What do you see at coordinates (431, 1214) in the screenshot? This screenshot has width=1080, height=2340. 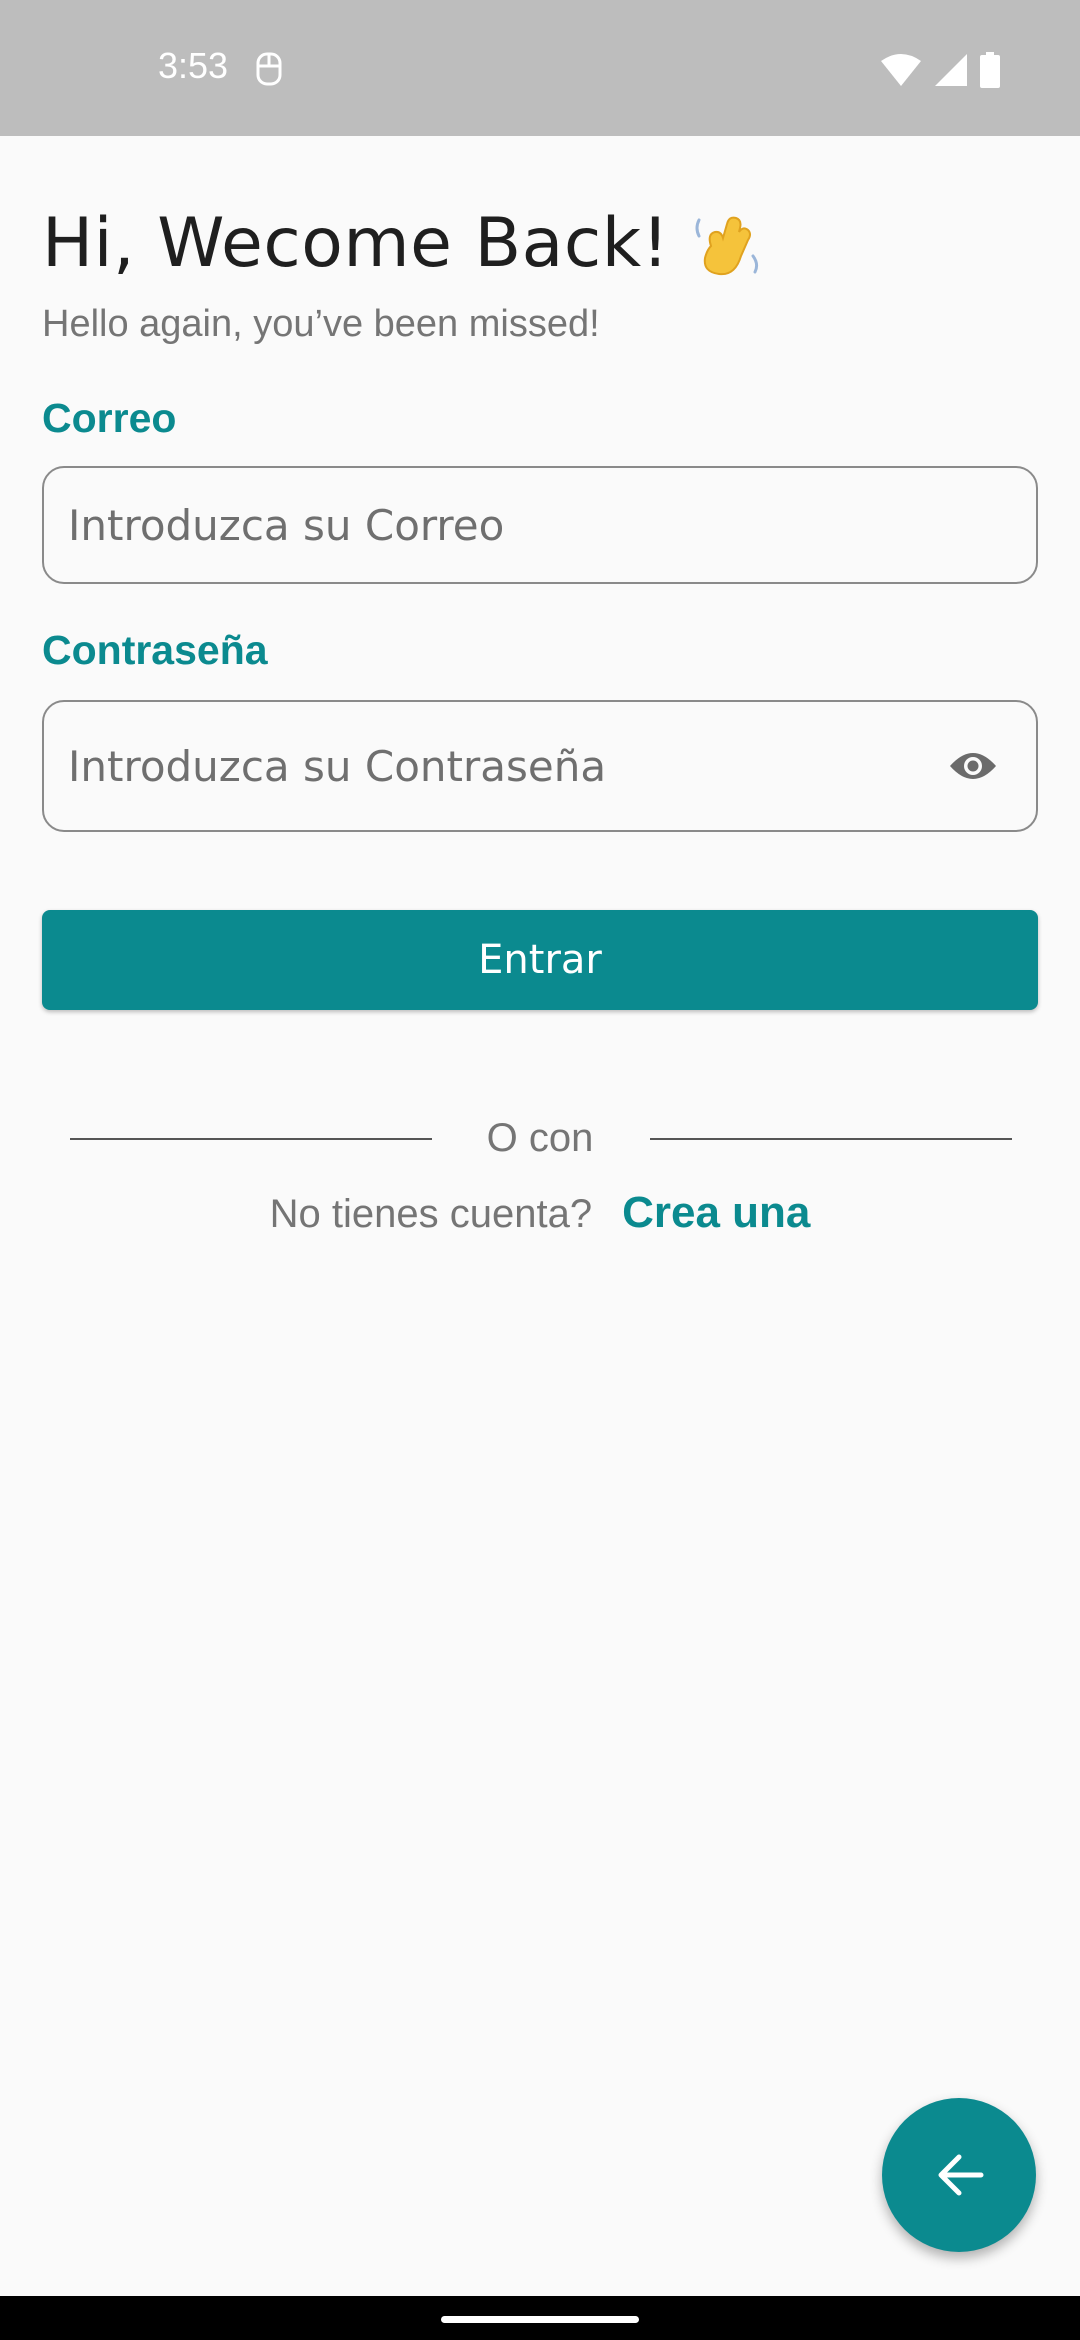 I see `signup-prompt: No tienes cuenta?` at bounding box center [431, 1214].